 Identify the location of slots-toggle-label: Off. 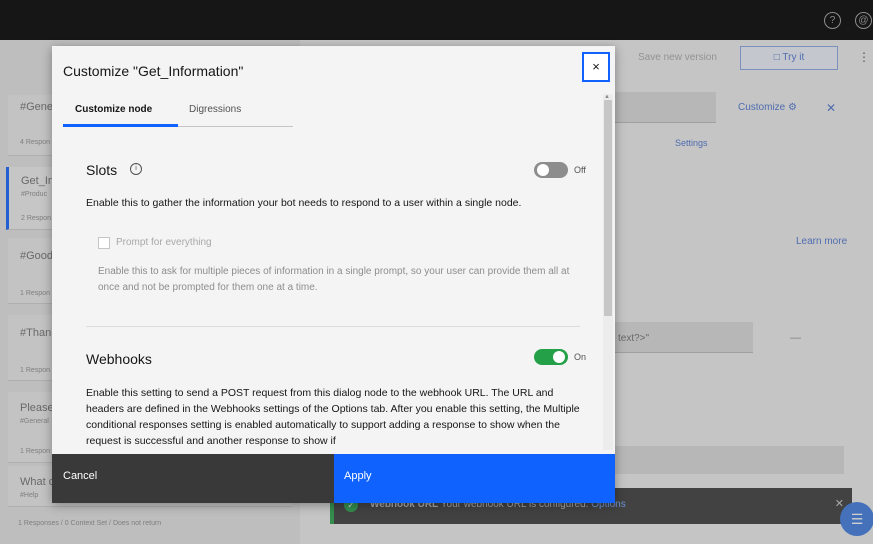
(580, 170).